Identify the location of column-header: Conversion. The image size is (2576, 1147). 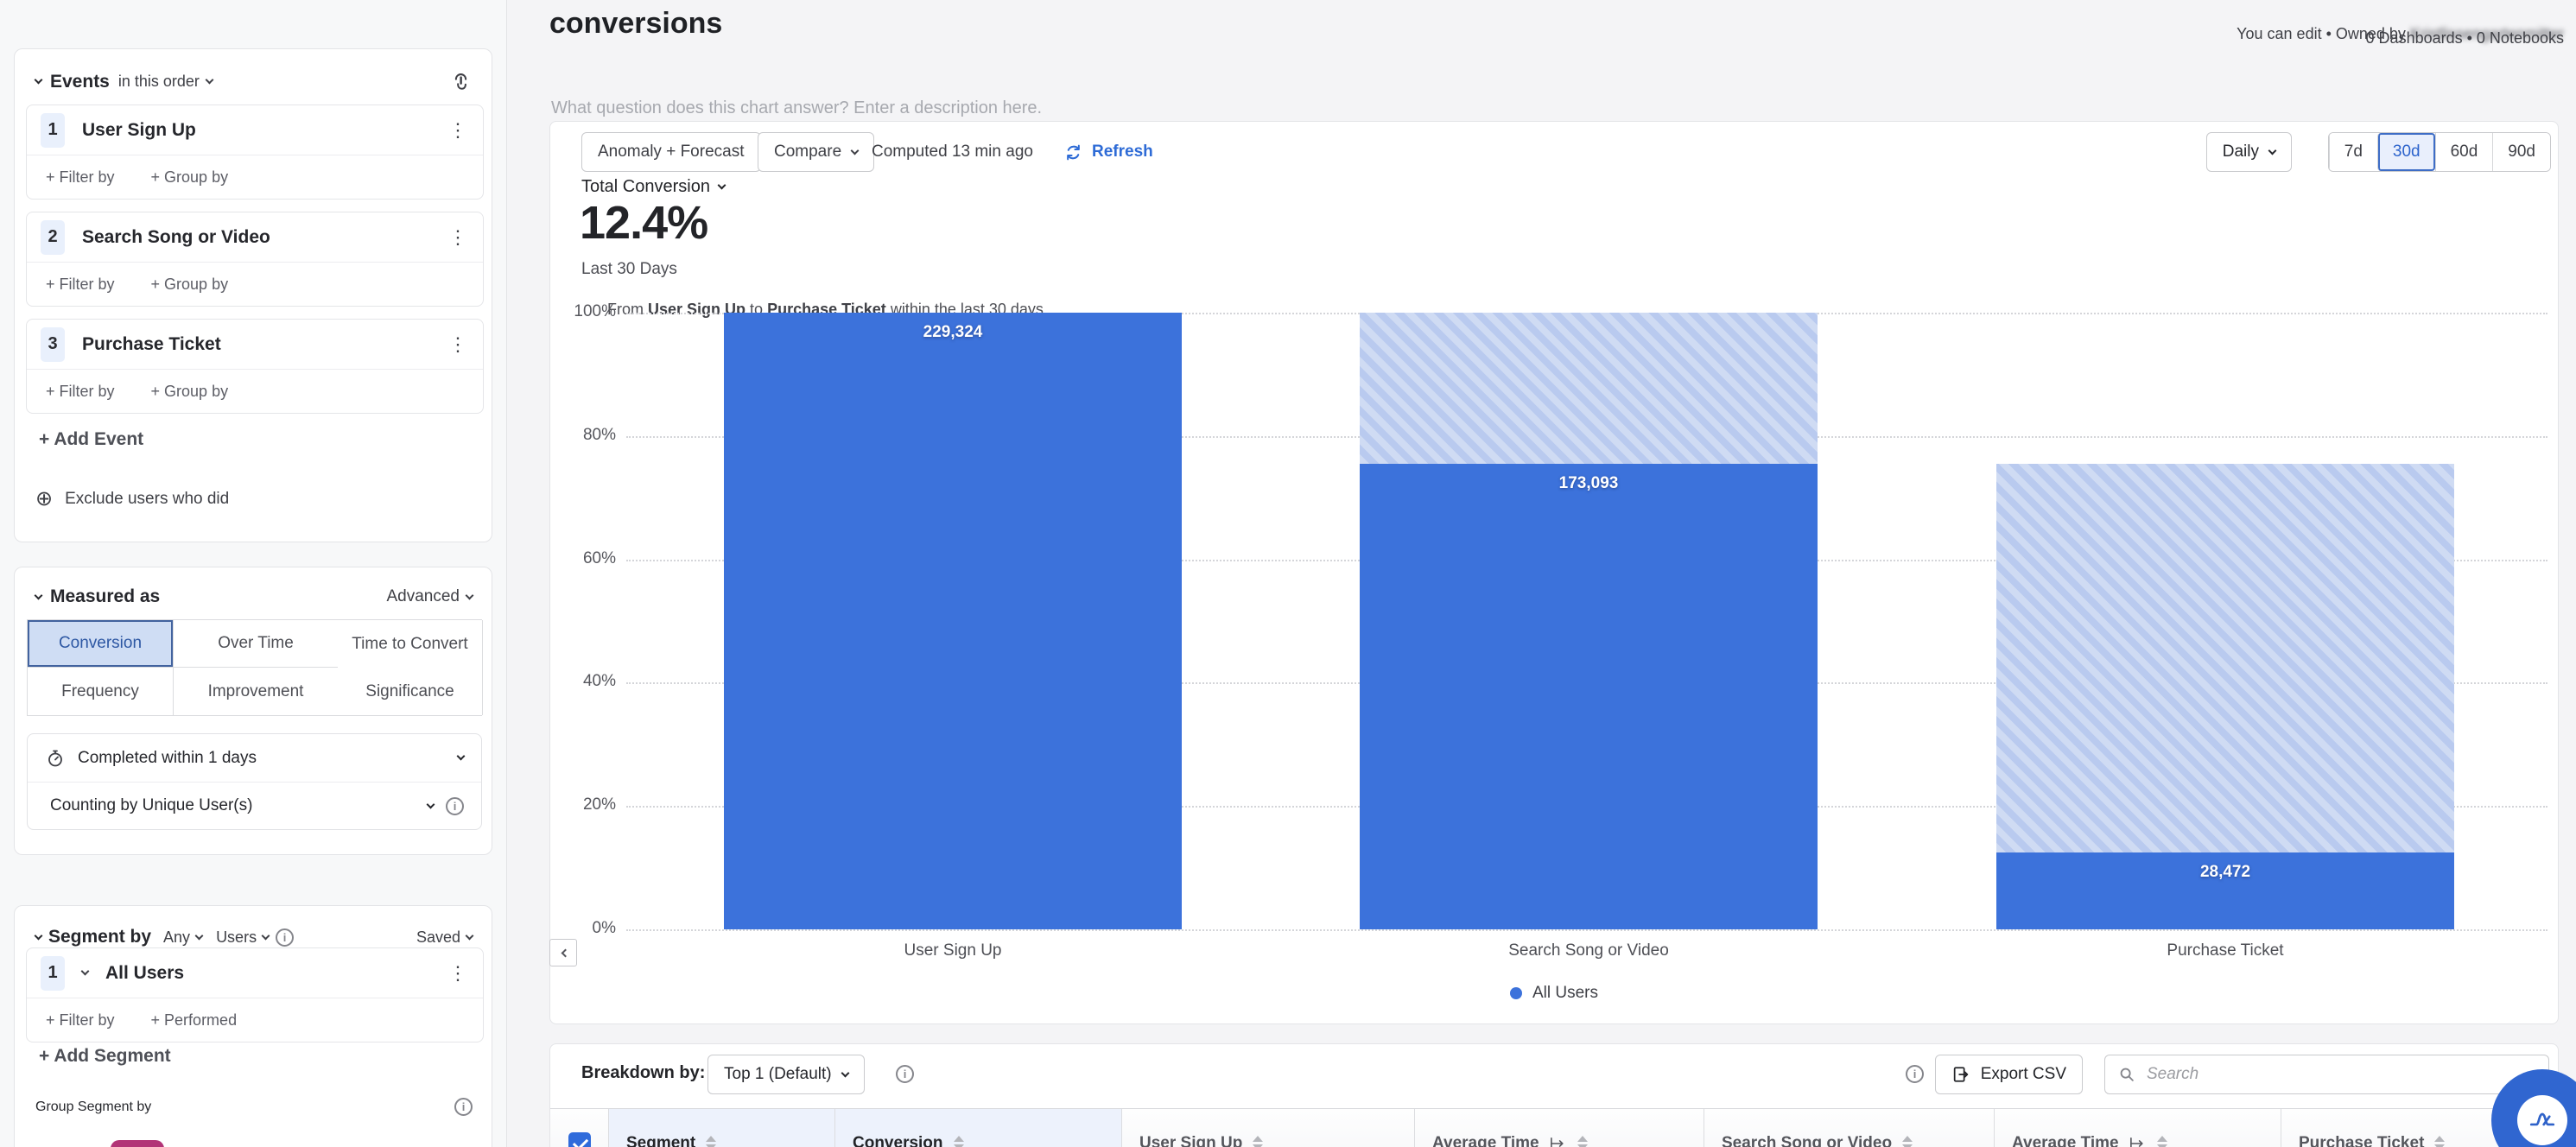
(978, 1128).